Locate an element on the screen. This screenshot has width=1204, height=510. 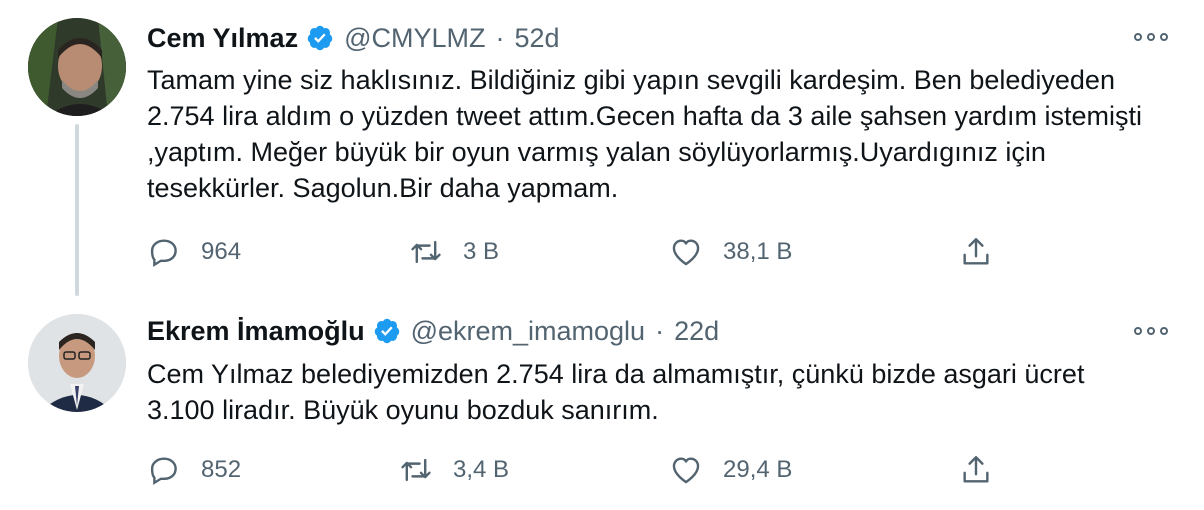
retweet-count: 3,4 B is located at coordinates (481, 469).